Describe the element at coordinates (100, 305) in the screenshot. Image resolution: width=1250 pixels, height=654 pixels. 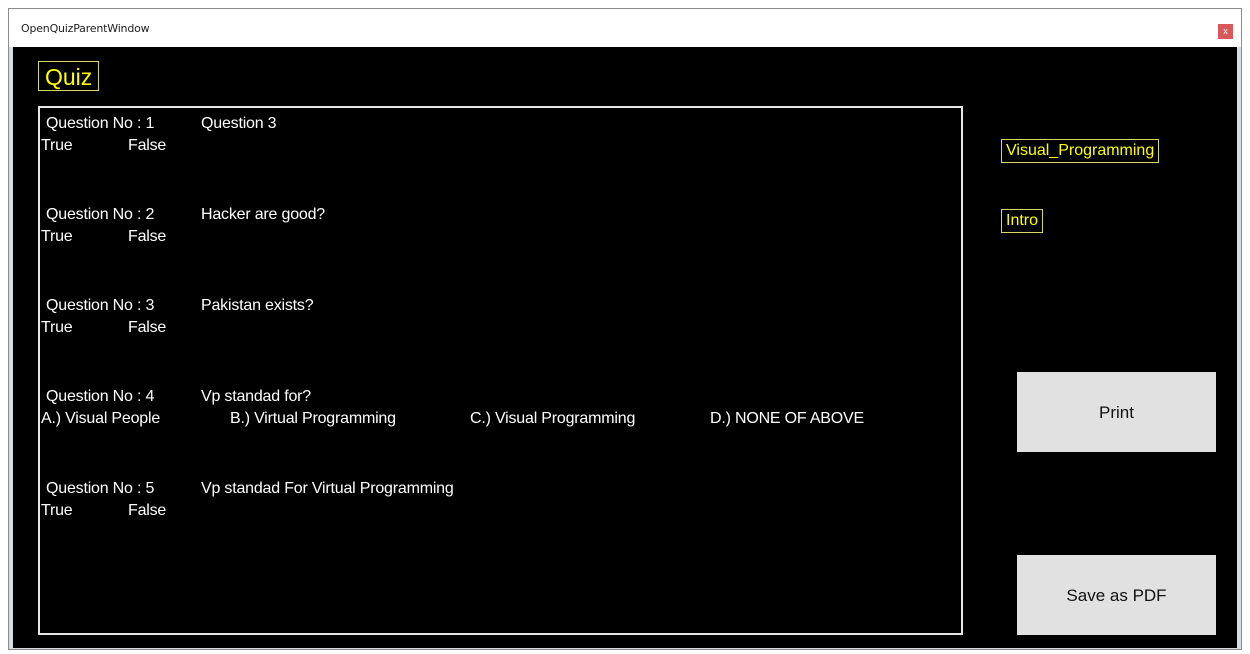
I see `question-label: Question No : 3` at that location.